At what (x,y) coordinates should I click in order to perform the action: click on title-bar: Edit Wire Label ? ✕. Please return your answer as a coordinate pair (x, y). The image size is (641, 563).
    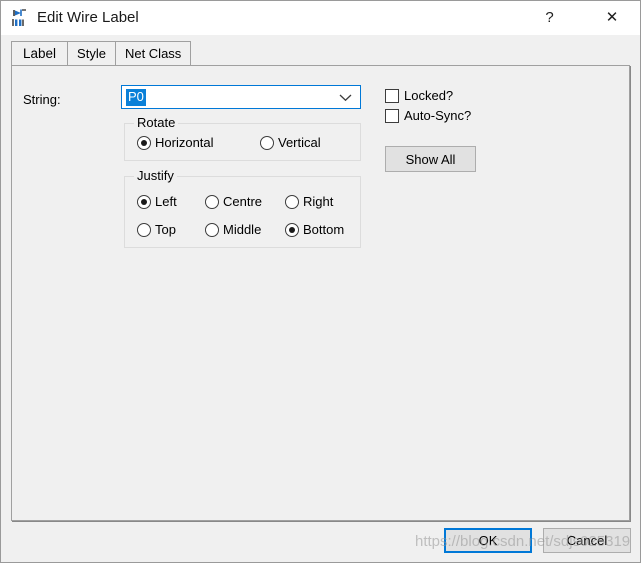
    Looking at the image, I should click on (320, 18).